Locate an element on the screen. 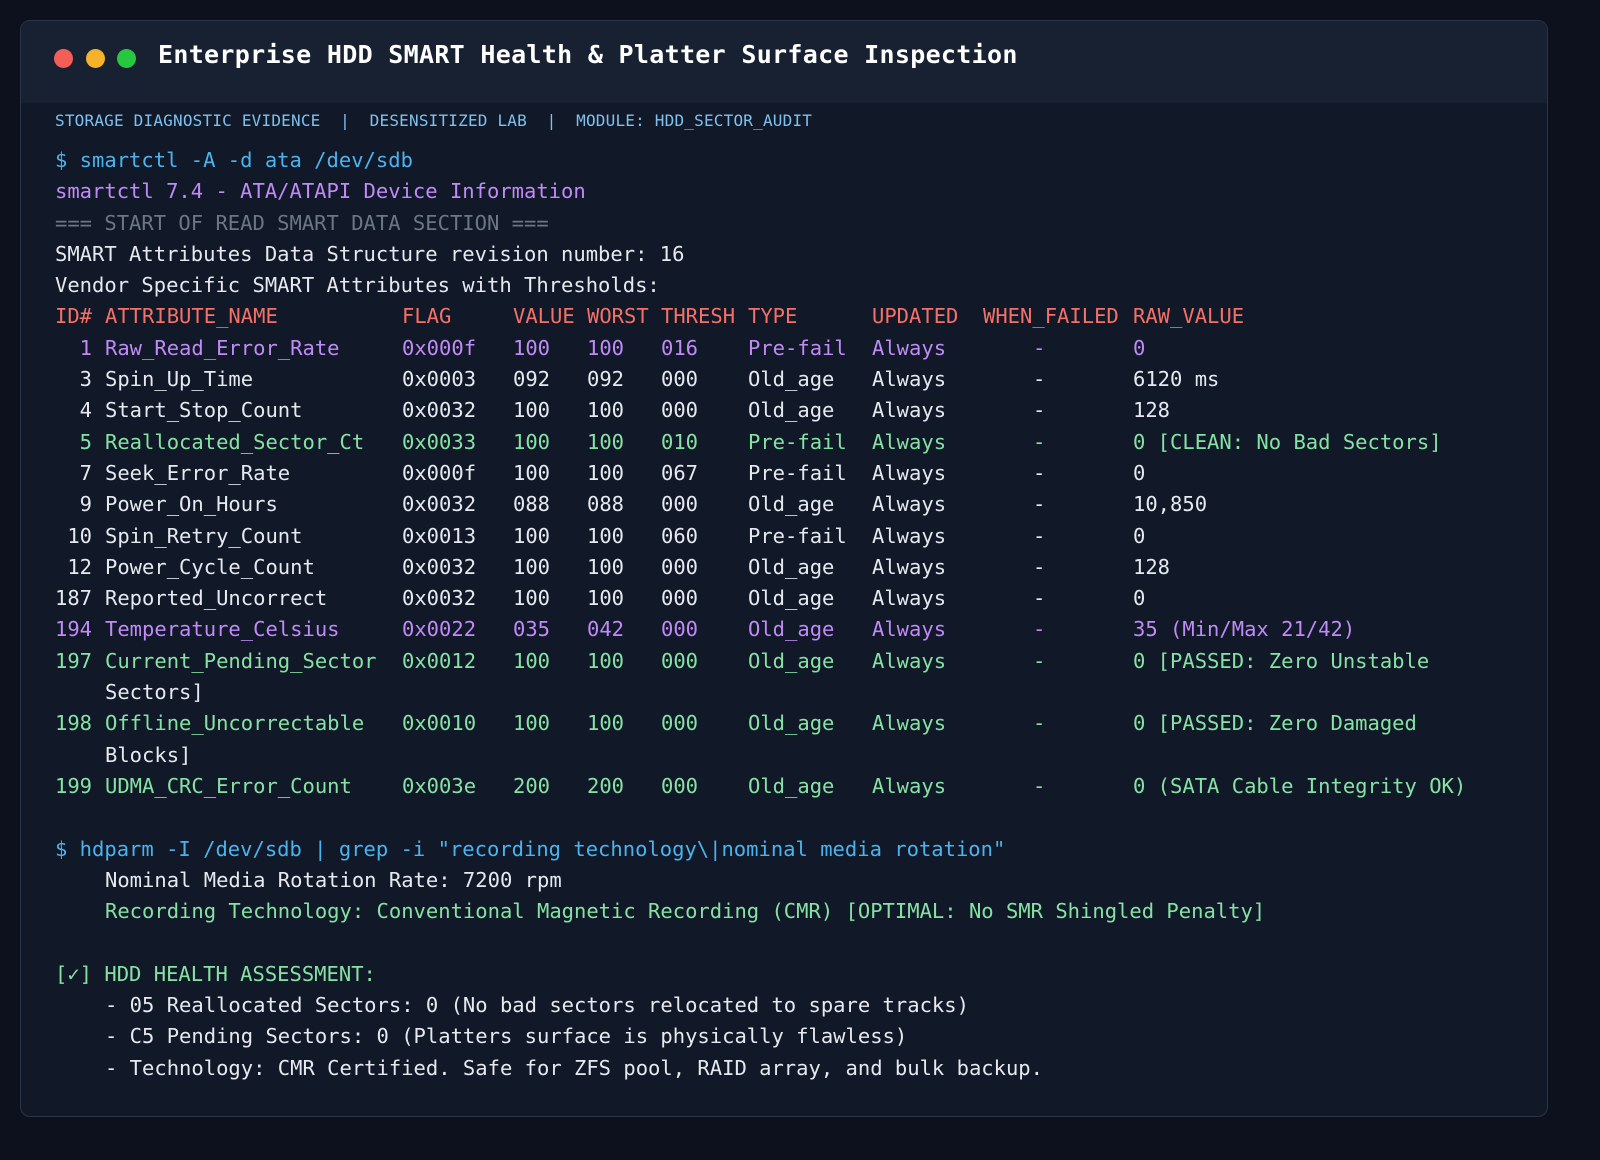 This screenshot has height=1160, width=1600. attr-worst: 092 is located at coordinates (606, 379).